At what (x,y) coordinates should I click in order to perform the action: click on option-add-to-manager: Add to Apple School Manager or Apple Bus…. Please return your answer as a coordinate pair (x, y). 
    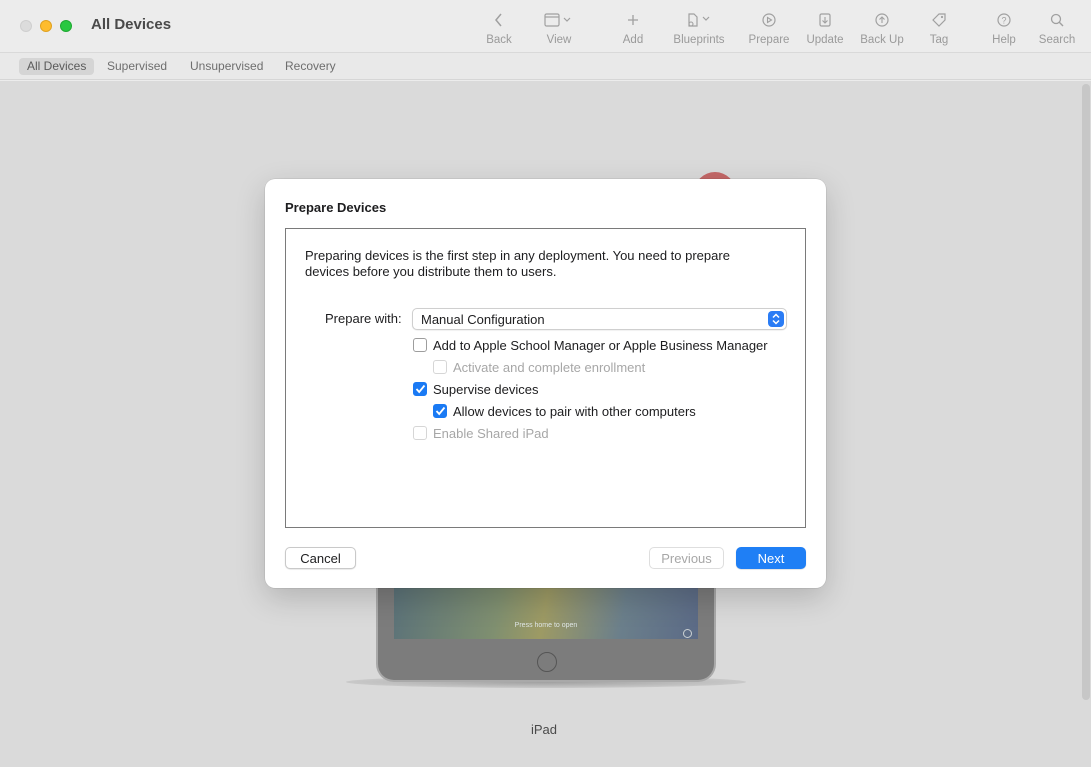
    Looking at the image, I should click on (590, 345).